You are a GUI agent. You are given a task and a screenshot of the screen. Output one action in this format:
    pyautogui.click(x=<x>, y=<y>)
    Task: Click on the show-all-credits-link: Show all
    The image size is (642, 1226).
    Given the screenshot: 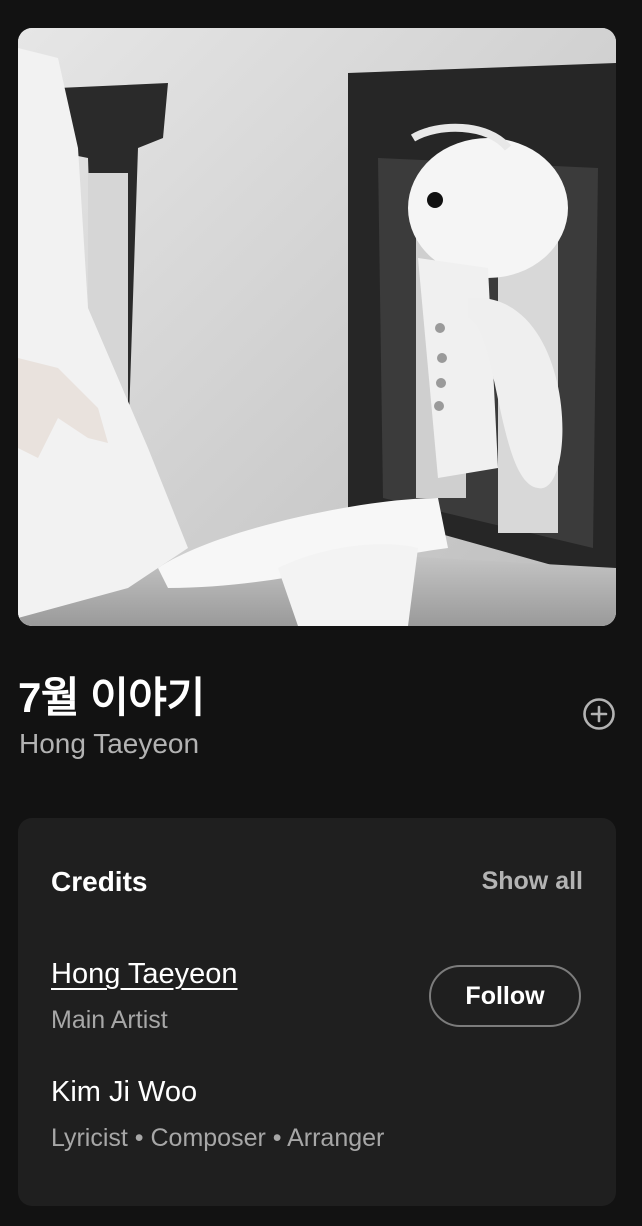 What is the action you would take?
    pyautogui.click(x=532, y=881)
    